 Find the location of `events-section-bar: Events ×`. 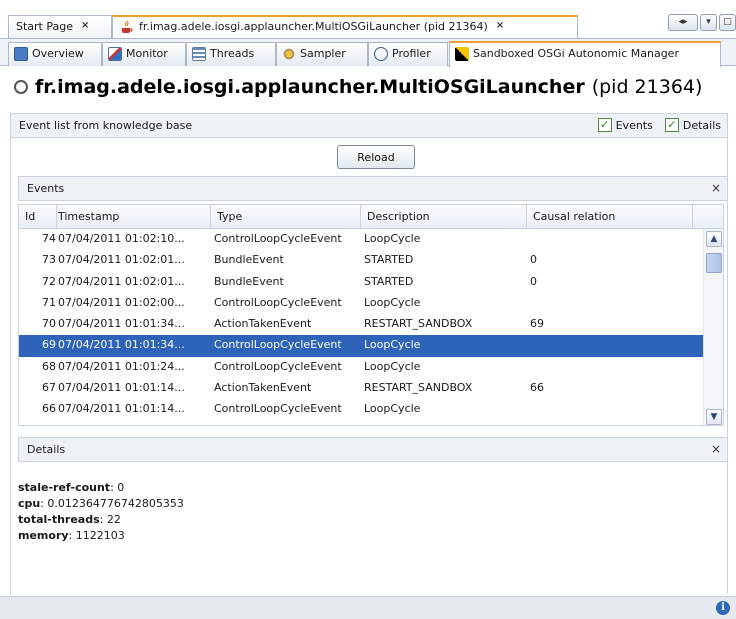

events-section-bar: Events × is located at coordinates (373, 188).